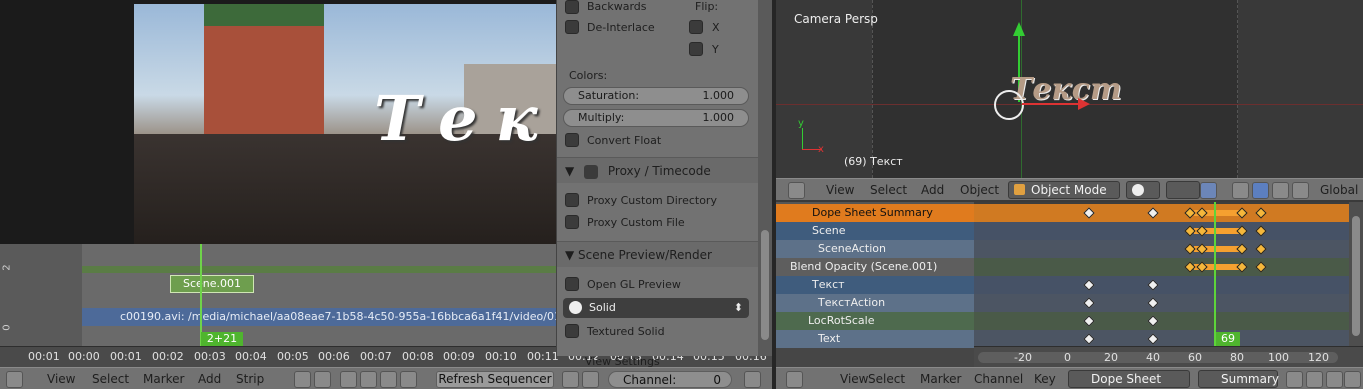 The height and width of the screenshot is (389, 1363). What do you see at coordinates (1294, 379) in the screenshot?
I see `only-selected-icon` at bounding box center [1294, 379].